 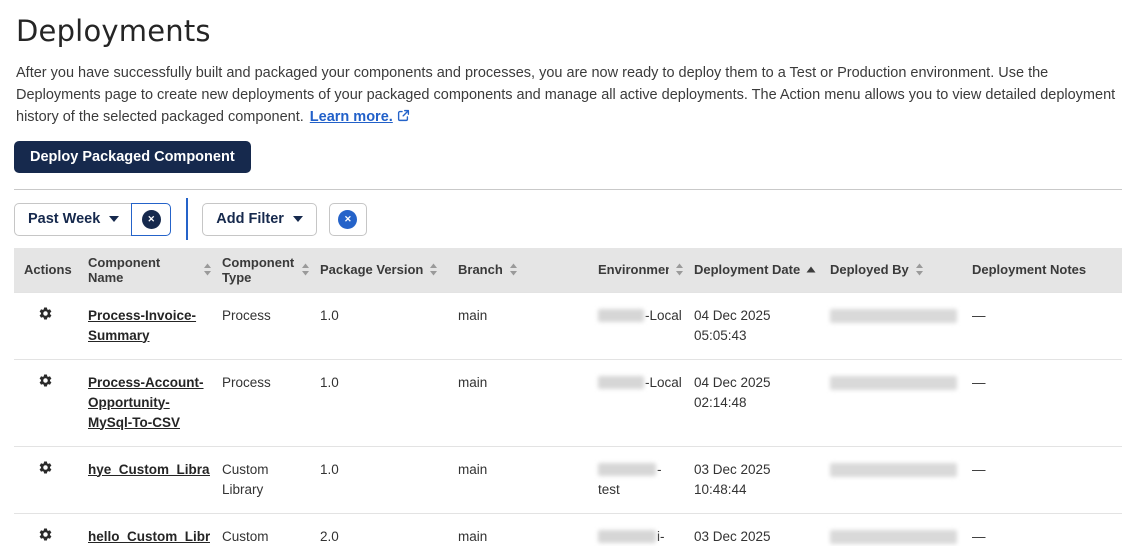 What do you see at coordinates (149, 536) in the screenshot?
I see `component-name-link: hello_Custom_Library` at bounding box center [149, 536].